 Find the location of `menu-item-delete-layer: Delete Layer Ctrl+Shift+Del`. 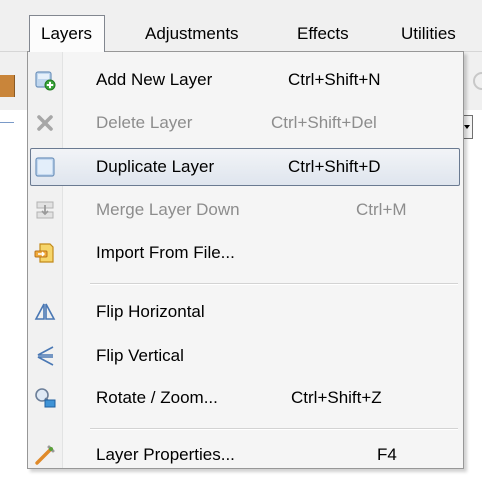

menu-item-delete-layer: Delete Layer Ctrl+Shift+Del is located at coordinates (245, 123).